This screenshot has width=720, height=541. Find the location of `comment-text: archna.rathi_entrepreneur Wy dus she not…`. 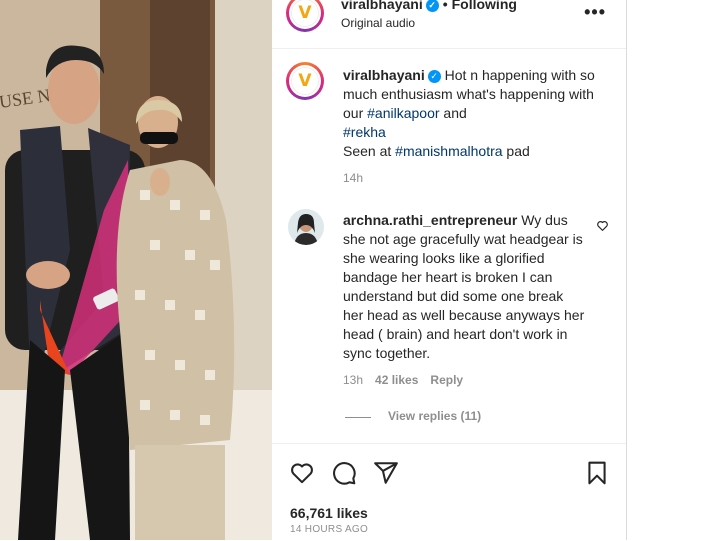

comment-text: archna.rathi_entrepreneur Wy dus she not… is located at coordinates (465, 287).